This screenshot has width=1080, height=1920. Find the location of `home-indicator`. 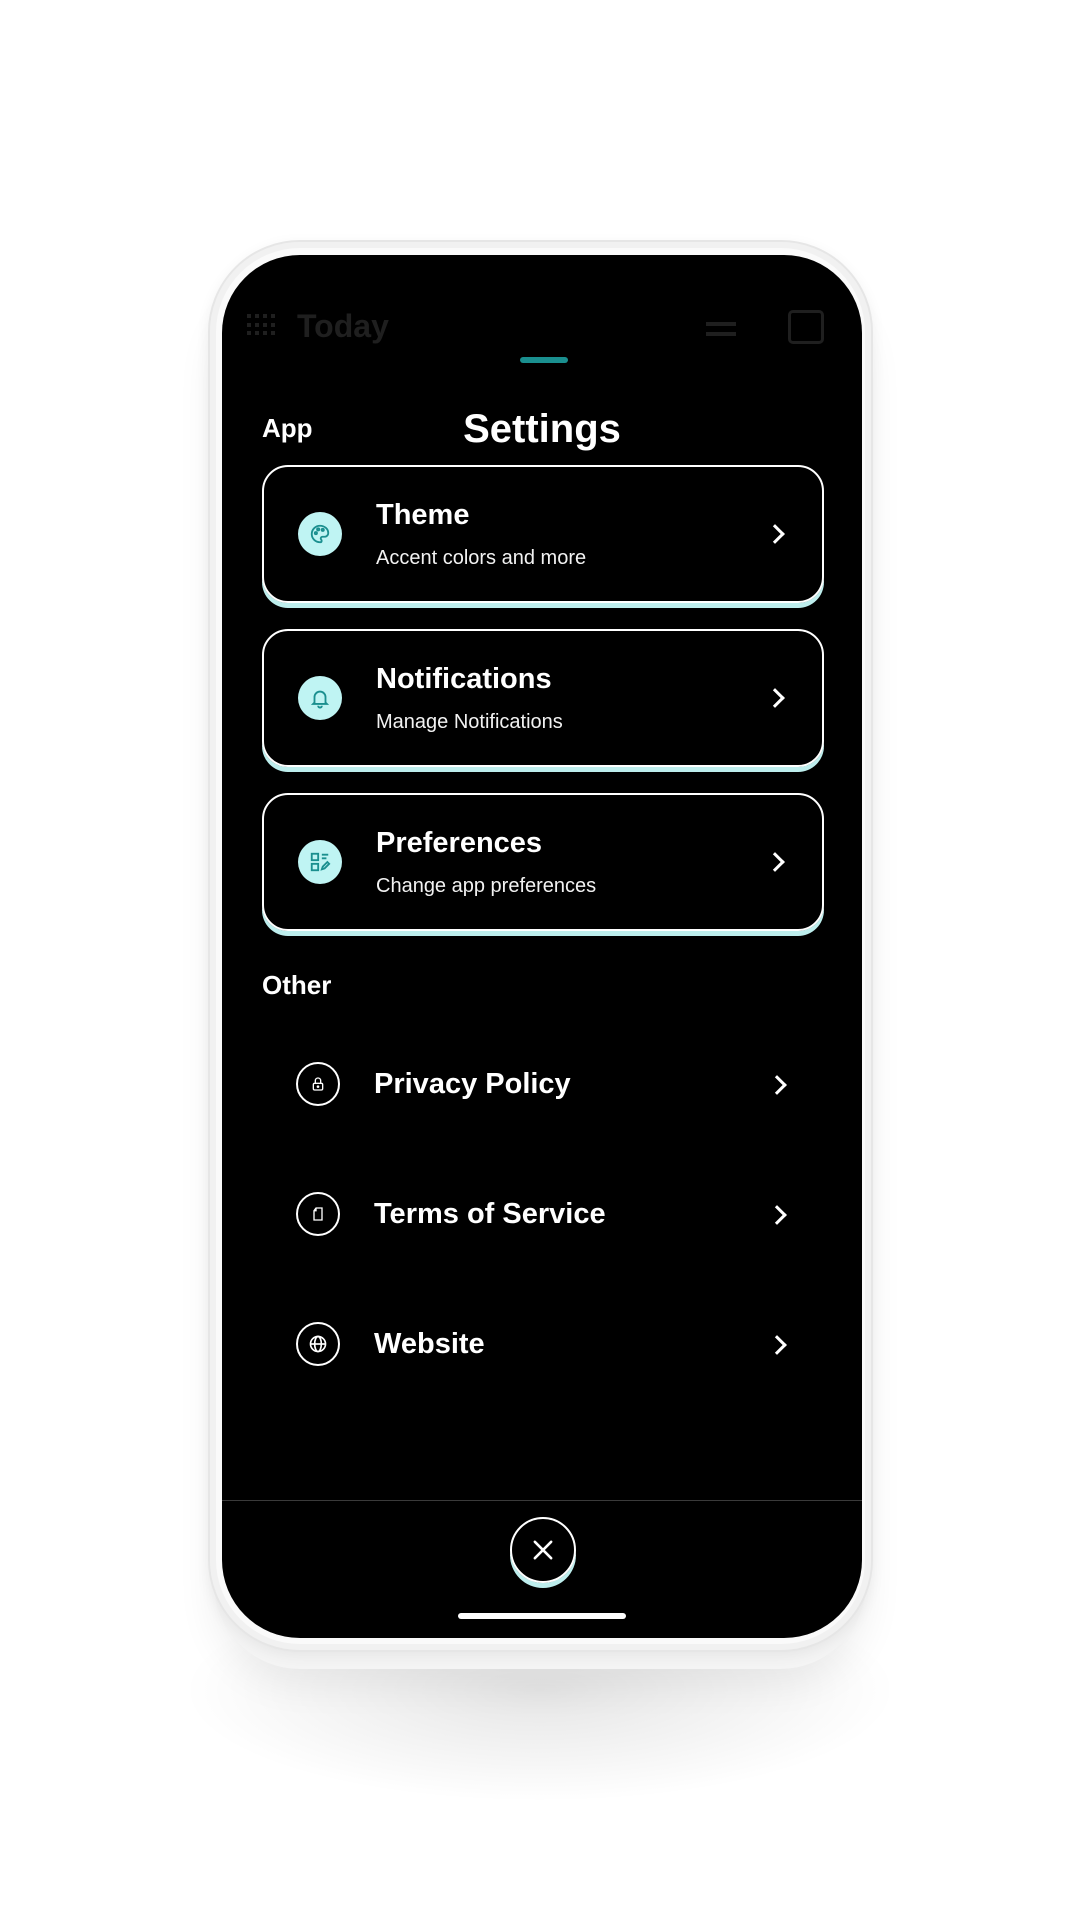

home-indicator is located at coordinates (542, 1616).